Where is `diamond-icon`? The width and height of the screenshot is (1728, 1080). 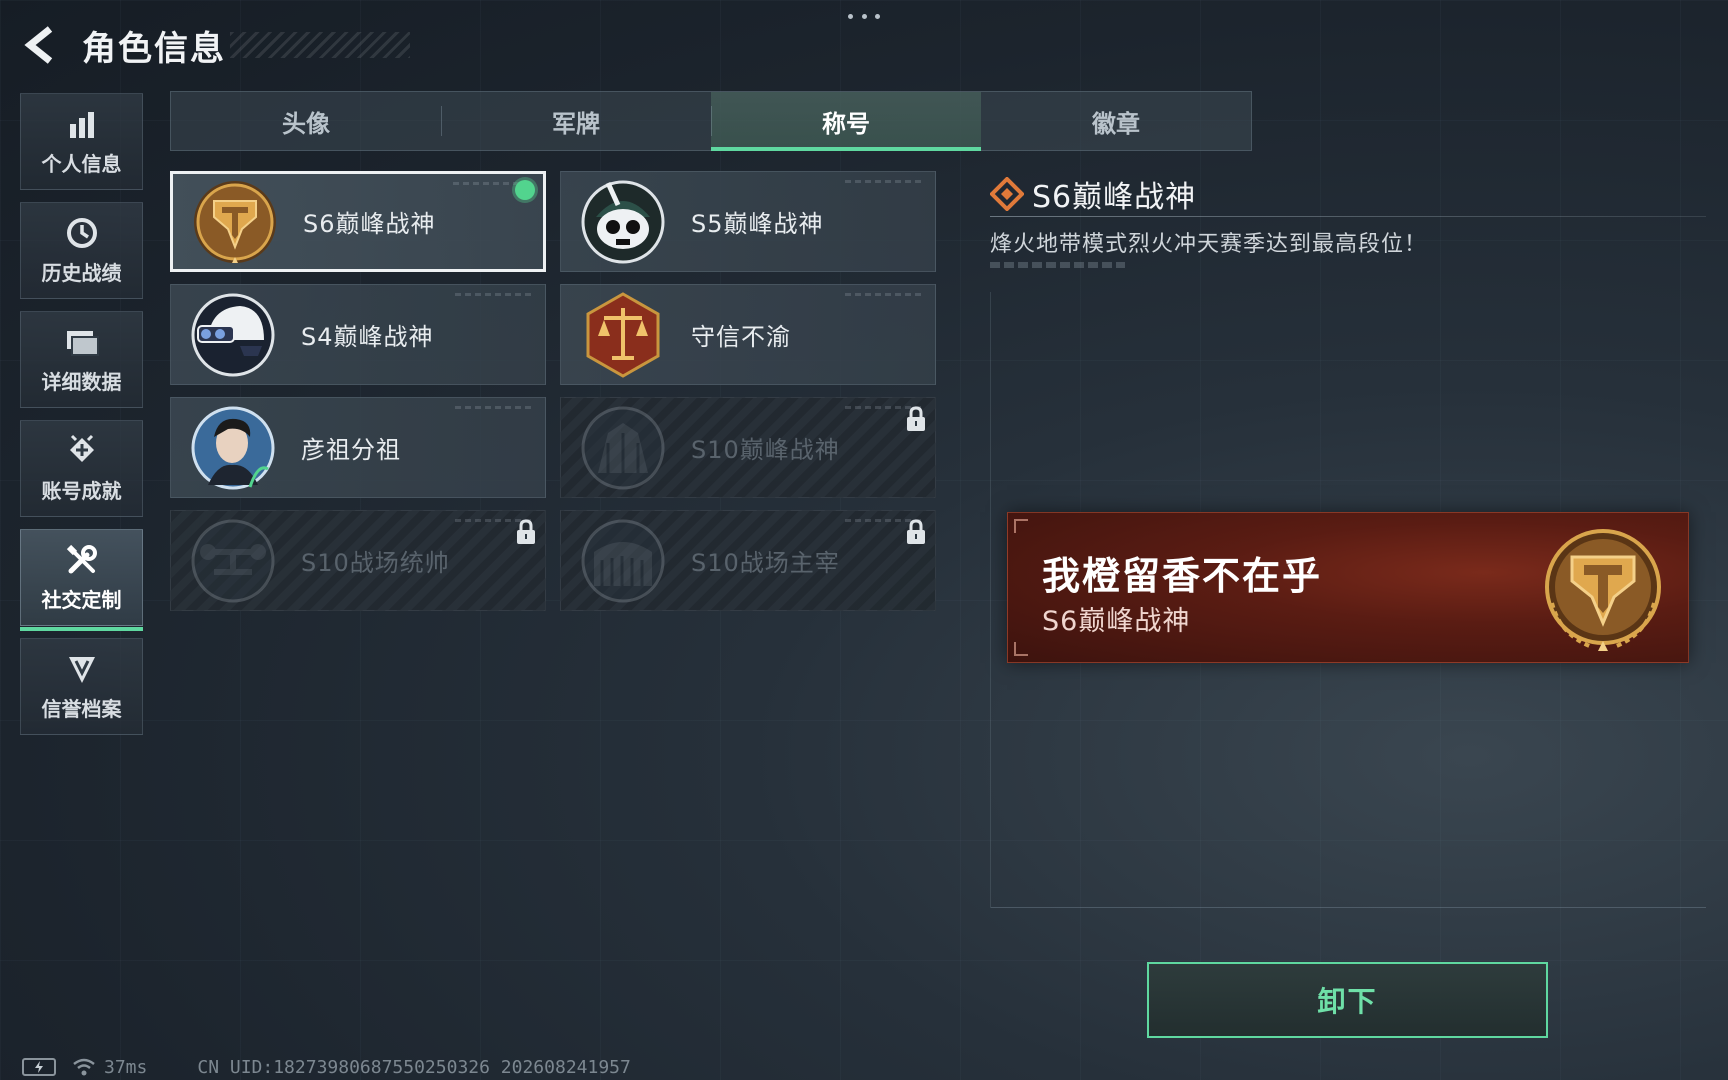 diamond-icon is located at coordinates (1007, 194).